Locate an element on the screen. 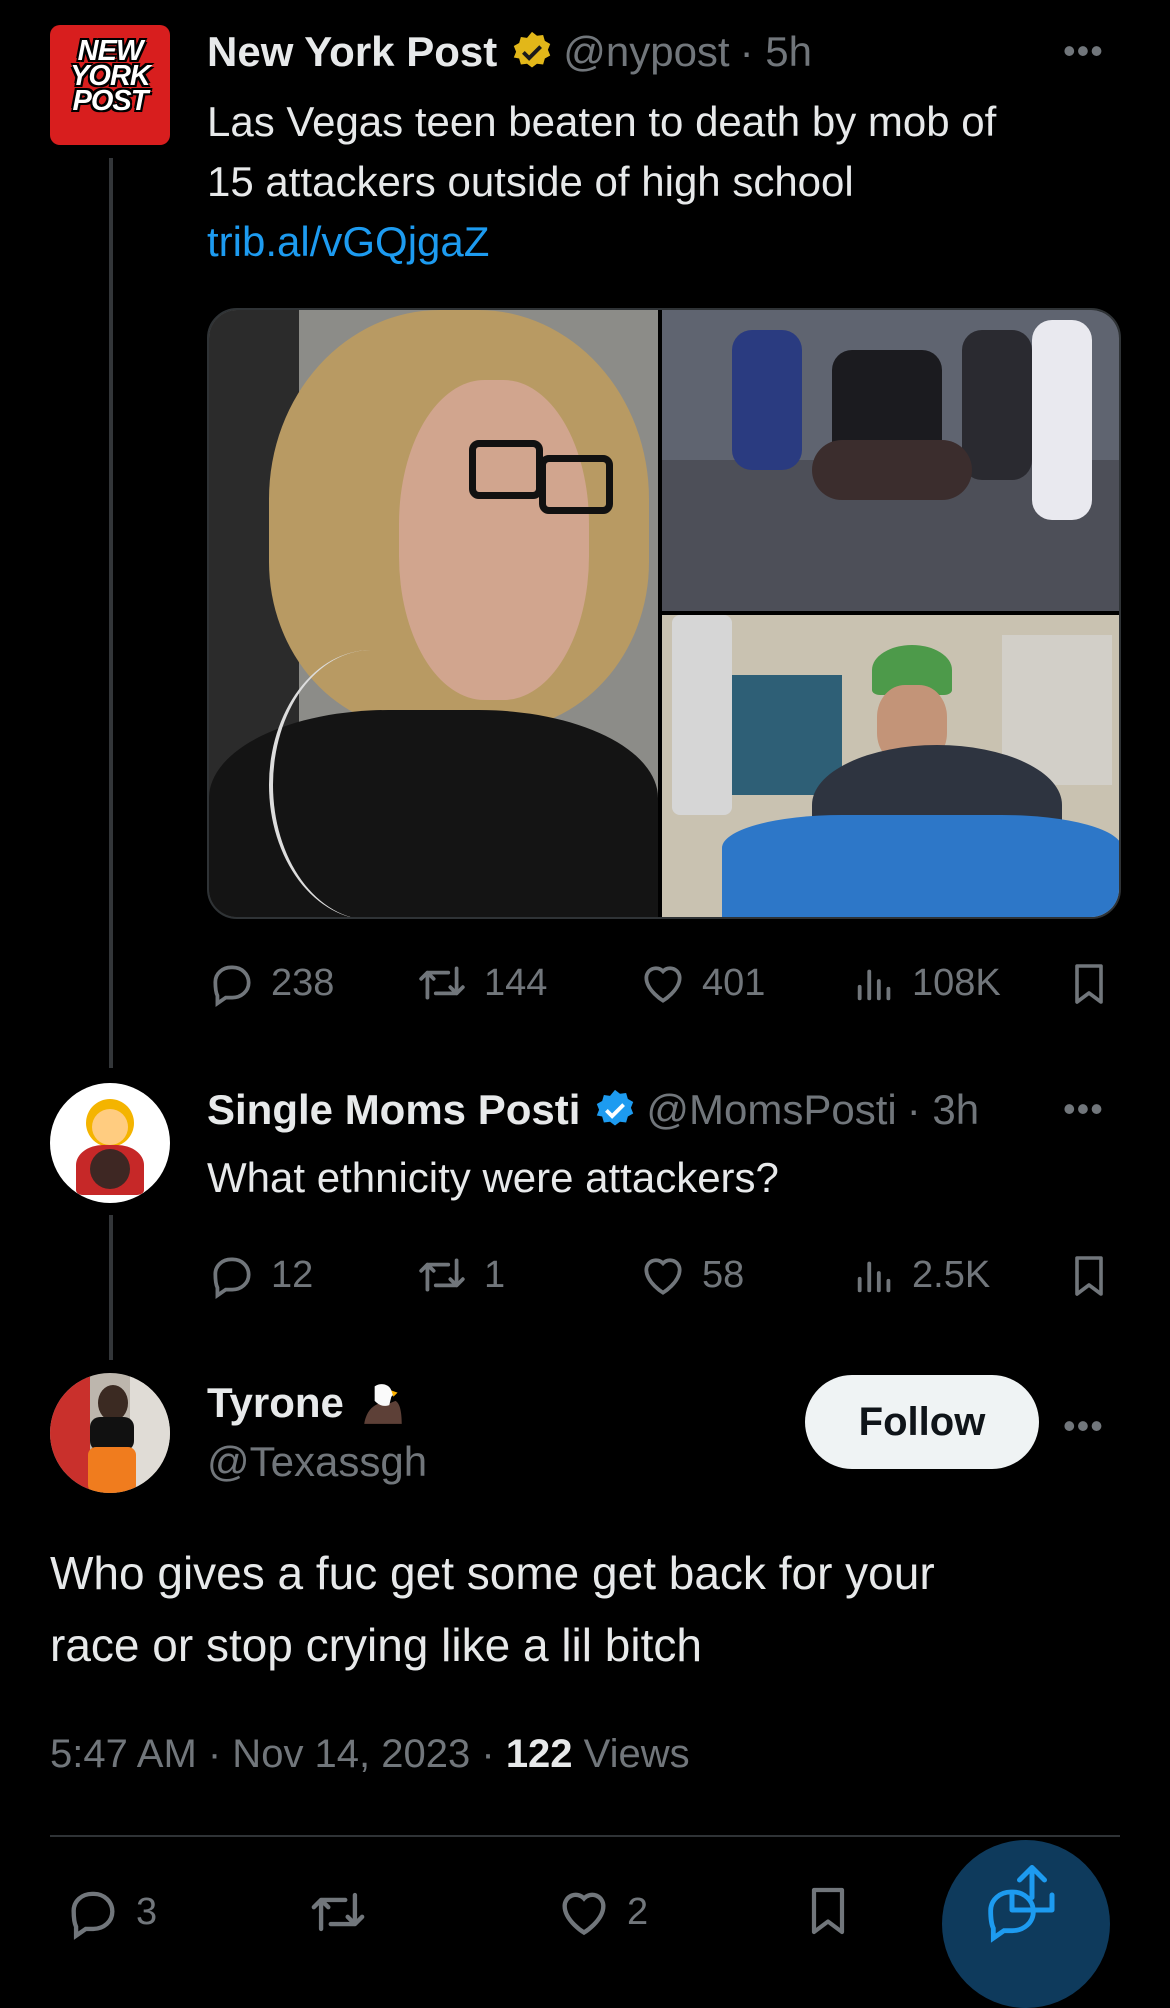 The height and width of the screenshot is (2008, 1170). like-button: 58 is located at coordinates (691, 1275).